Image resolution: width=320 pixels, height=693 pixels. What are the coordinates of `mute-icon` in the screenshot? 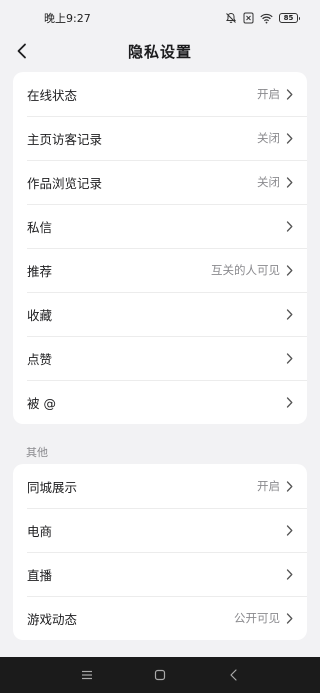 It's located at (231, 17).